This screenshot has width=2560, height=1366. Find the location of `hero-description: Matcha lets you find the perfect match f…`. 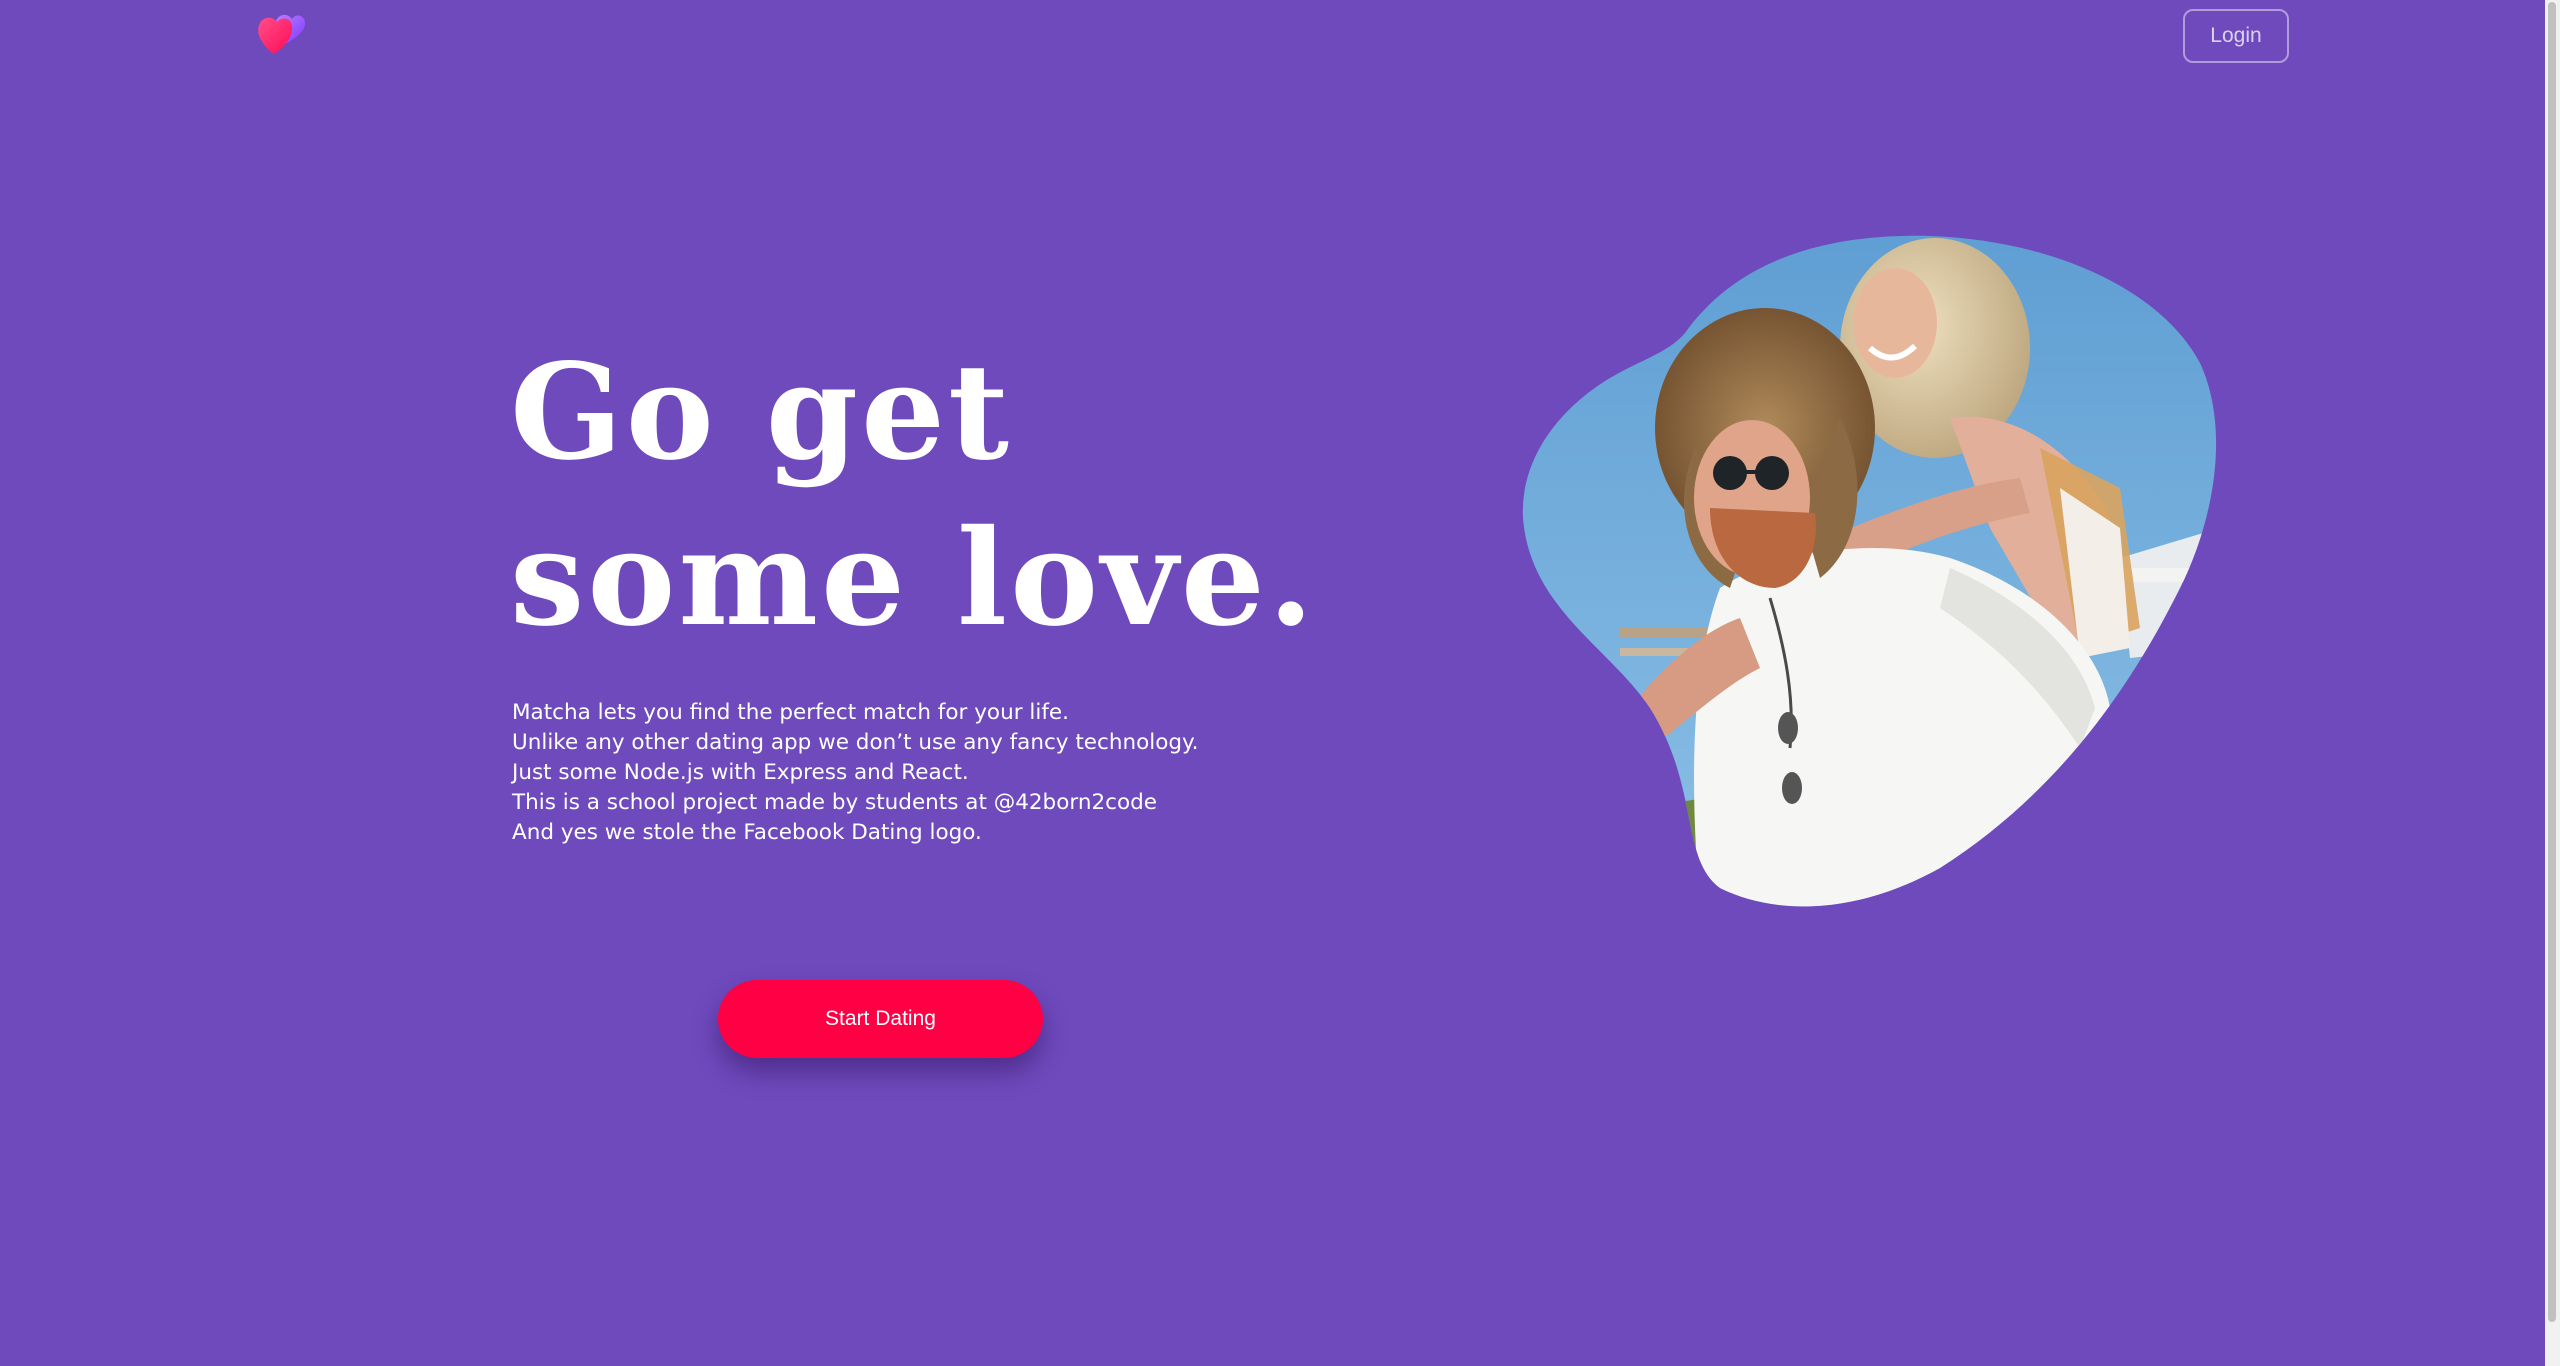

hero-description: Matcha lets you find the perfect match f… is located at coordinates (855, 773).